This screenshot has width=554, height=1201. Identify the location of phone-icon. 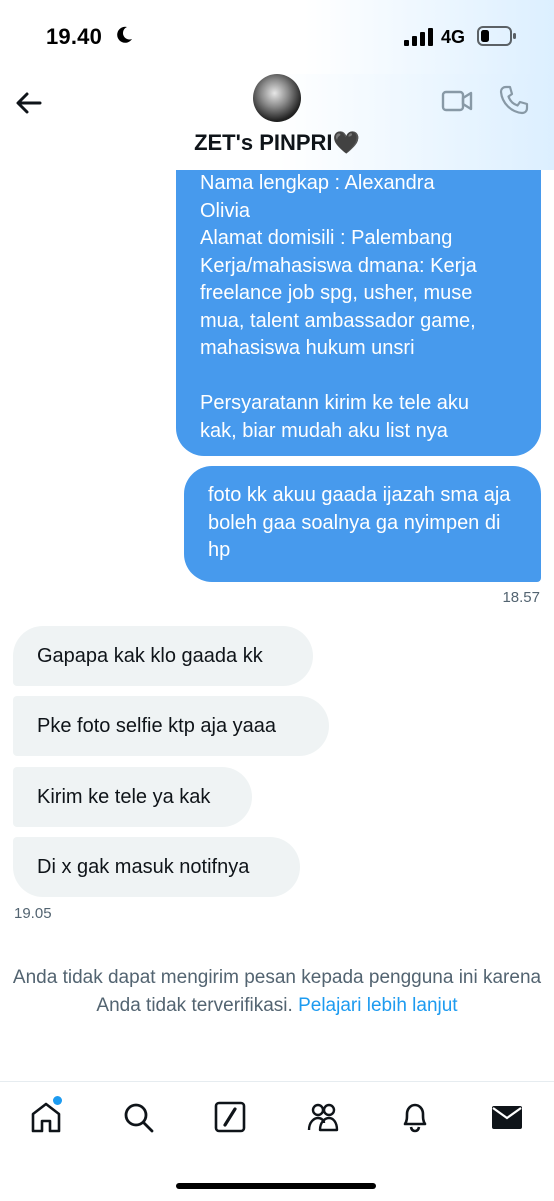
(514, 100).